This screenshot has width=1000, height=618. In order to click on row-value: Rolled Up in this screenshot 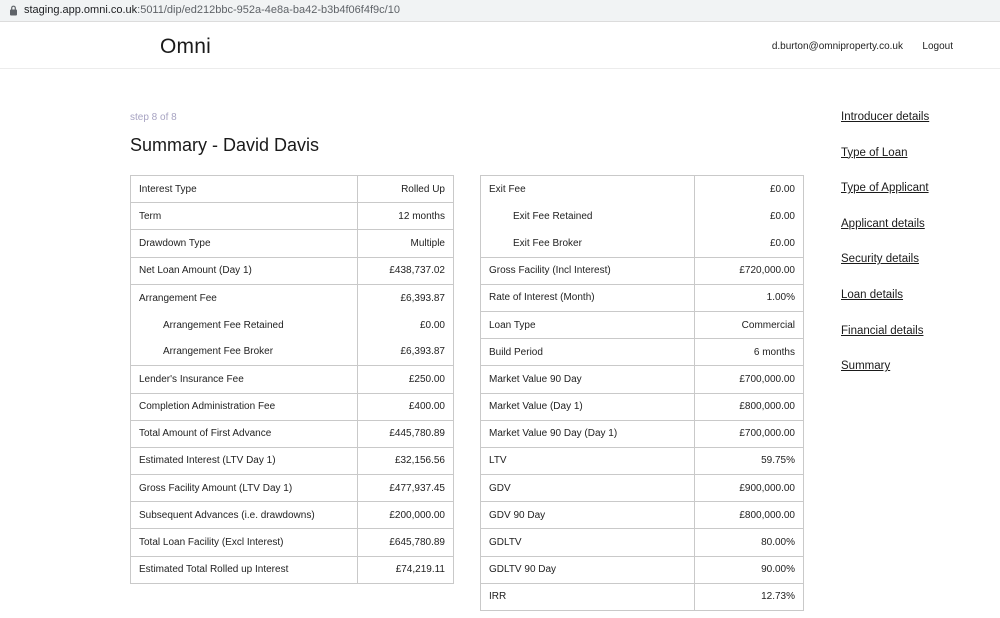, I will do `click(405, 189)`.